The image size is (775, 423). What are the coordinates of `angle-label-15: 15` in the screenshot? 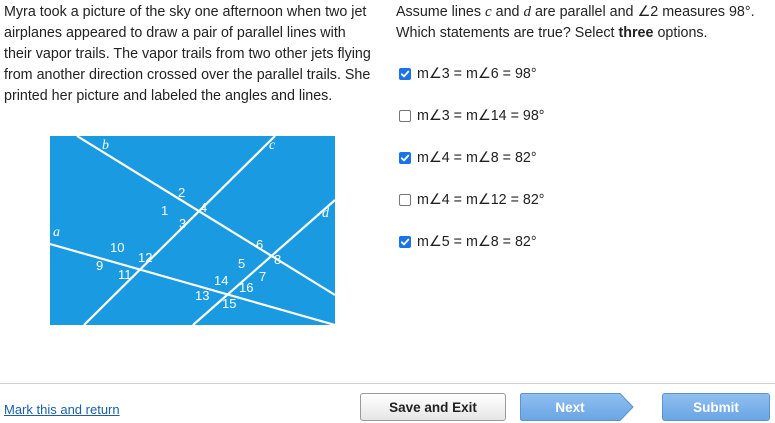 It's located at (229, 303).